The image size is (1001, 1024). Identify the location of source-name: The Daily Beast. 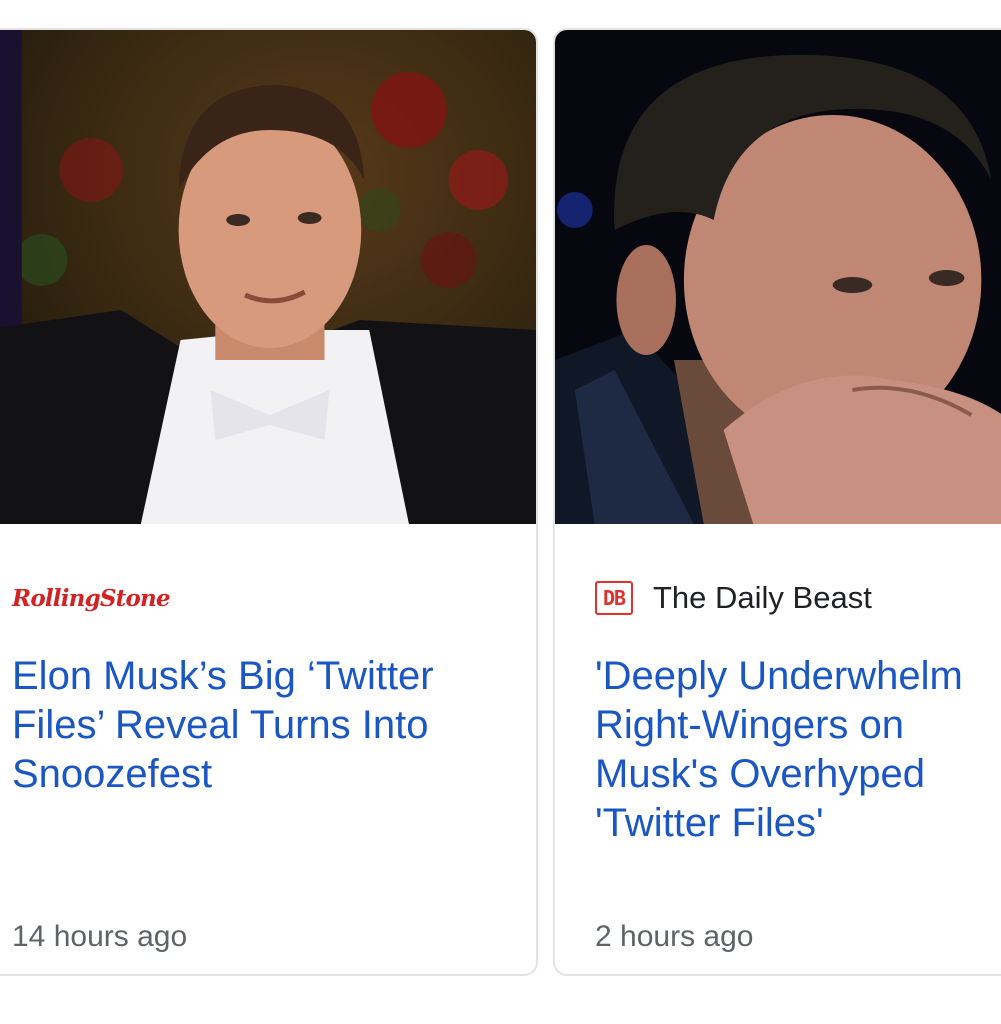
(762, 597).